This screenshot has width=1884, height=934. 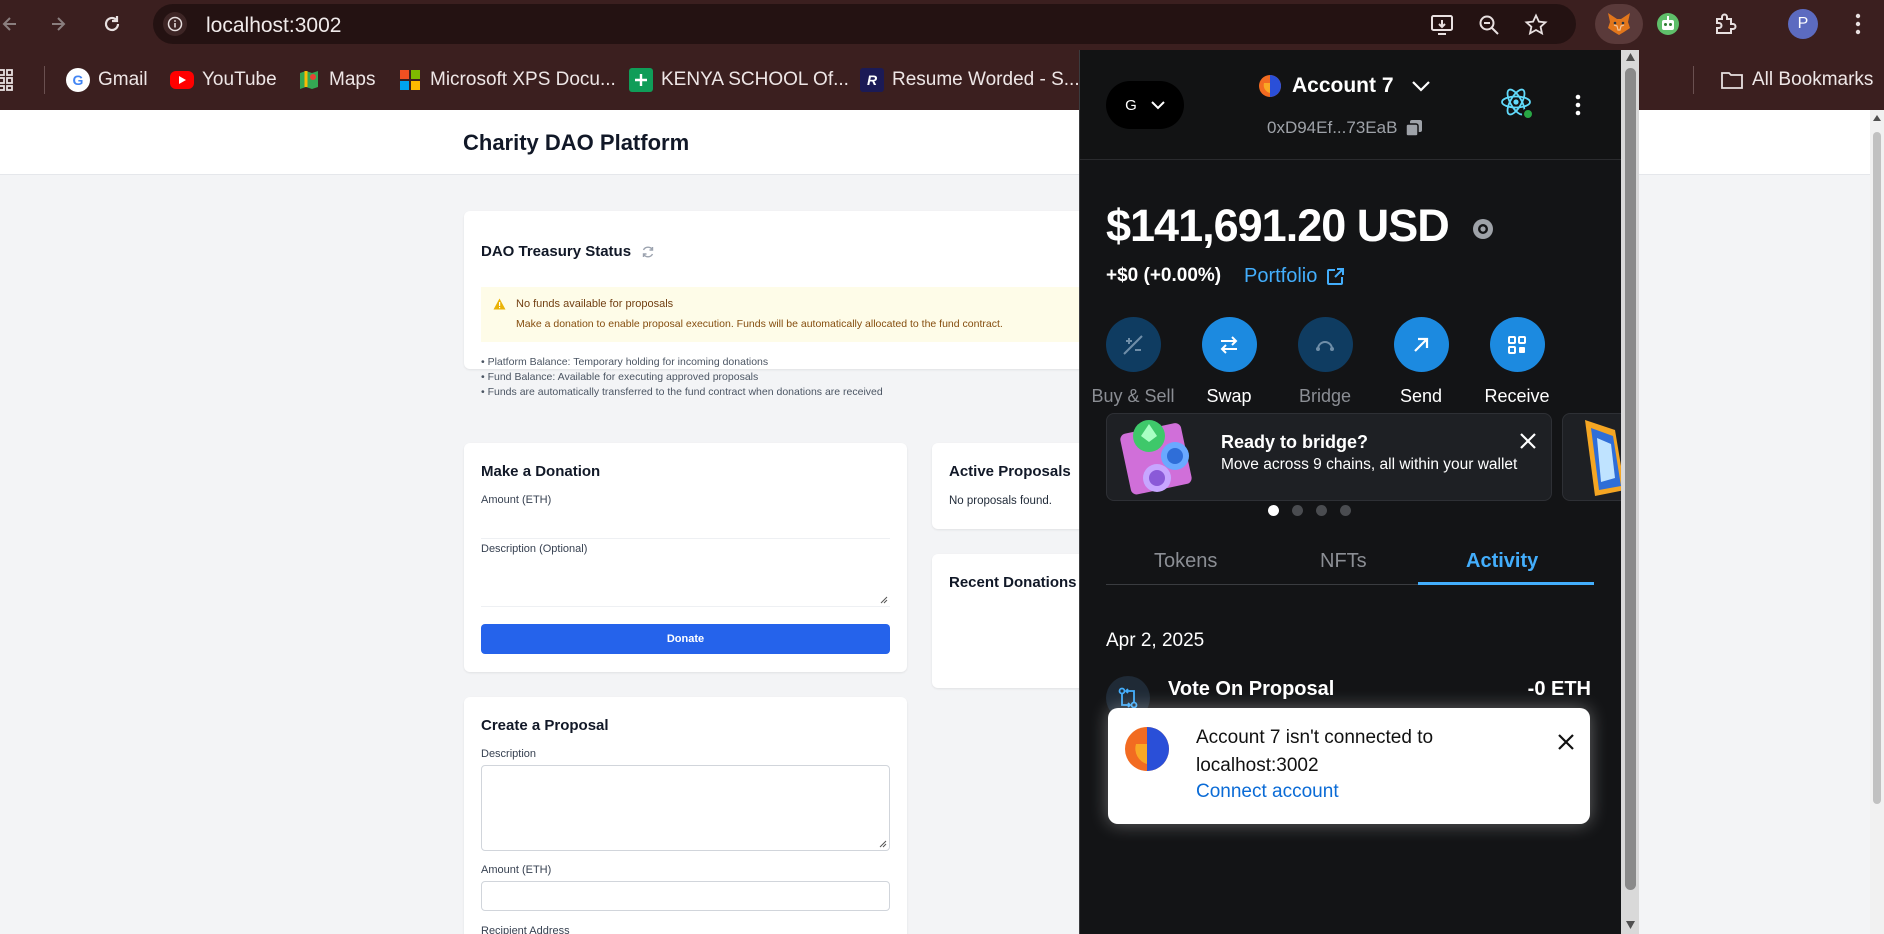 What do you see at coordinates (1877, 468) in the screenshot?
I see `page-scroll-thumb` at bounding box center [1877, 468].